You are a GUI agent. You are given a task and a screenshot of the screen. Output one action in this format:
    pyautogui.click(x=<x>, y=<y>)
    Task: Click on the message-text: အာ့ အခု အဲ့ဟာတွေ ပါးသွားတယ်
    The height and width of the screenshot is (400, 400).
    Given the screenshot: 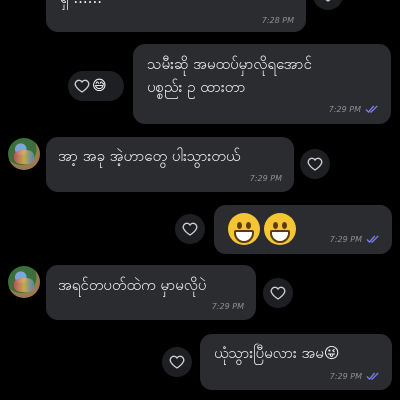 What is the action you would take?
    pyautogui.click(x=149, y=156)
    